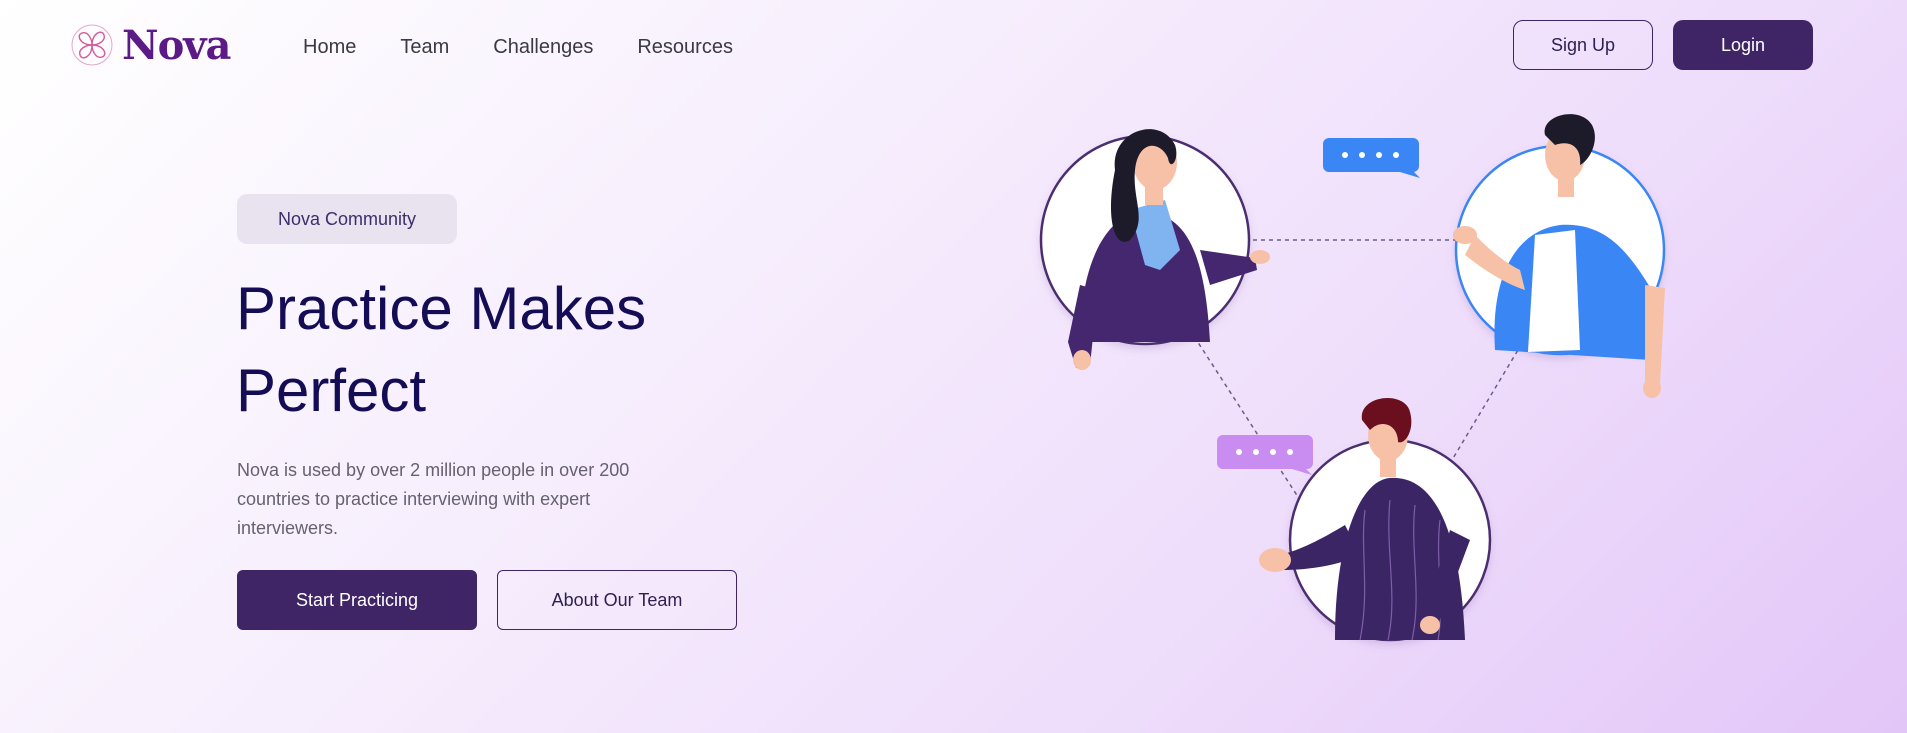 Image resolution: width=1907 pixels, height=733 pixels. What do you see at coordinates (92, 45) in the screenshot?
I see `flower-logo-icon` at bounding box center [92, 45].